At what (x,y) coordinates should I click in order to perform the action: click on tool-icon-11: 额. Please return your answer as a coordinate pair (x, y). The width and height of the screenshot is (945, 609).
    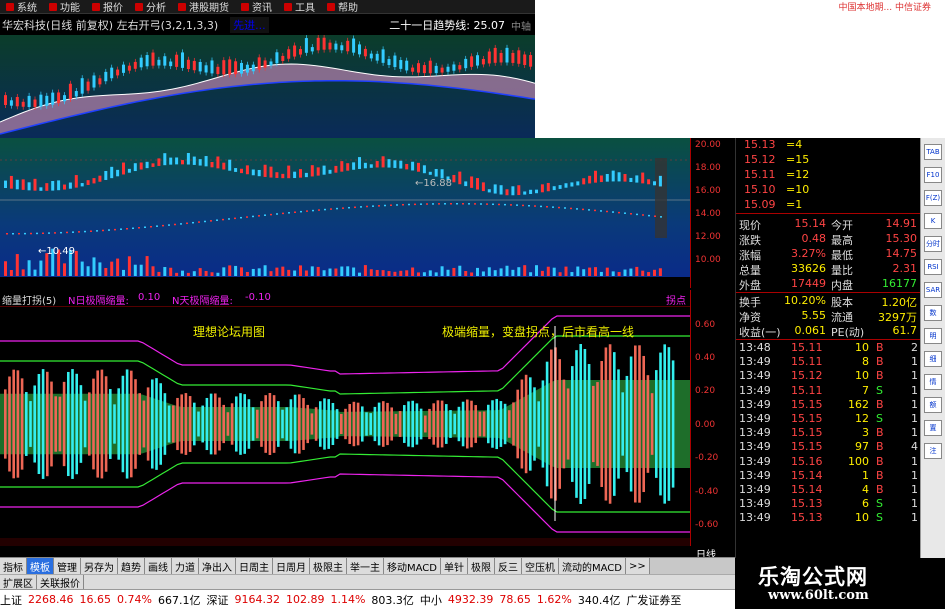
    Looking at the image, I should click on (933, 405).